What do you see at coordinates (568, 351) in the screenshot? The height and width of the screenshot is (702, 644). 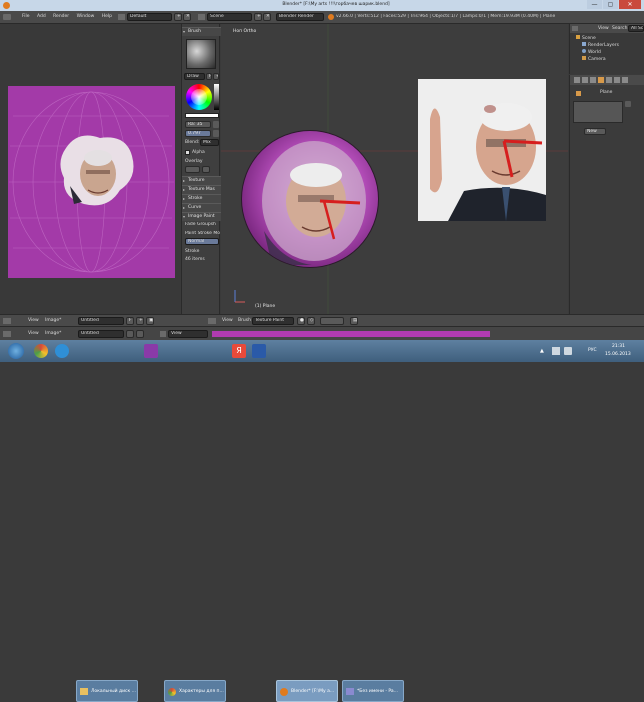 I see `tray-volume-icon` at bounding box center [568, 351].